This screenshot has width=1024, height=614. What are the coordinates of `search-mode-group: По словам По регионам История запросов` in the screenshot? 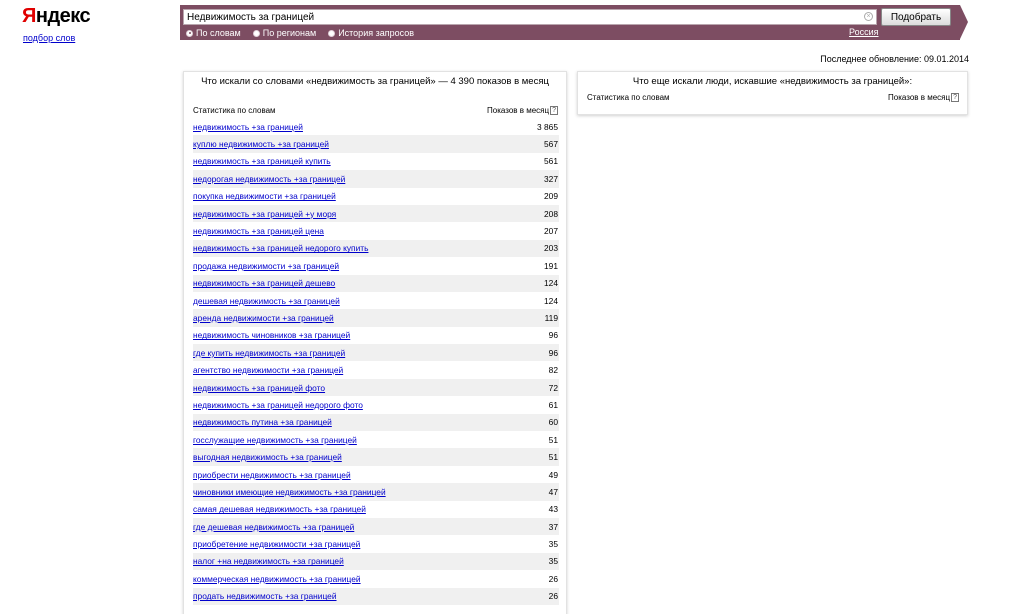 It's located at (300, 33).